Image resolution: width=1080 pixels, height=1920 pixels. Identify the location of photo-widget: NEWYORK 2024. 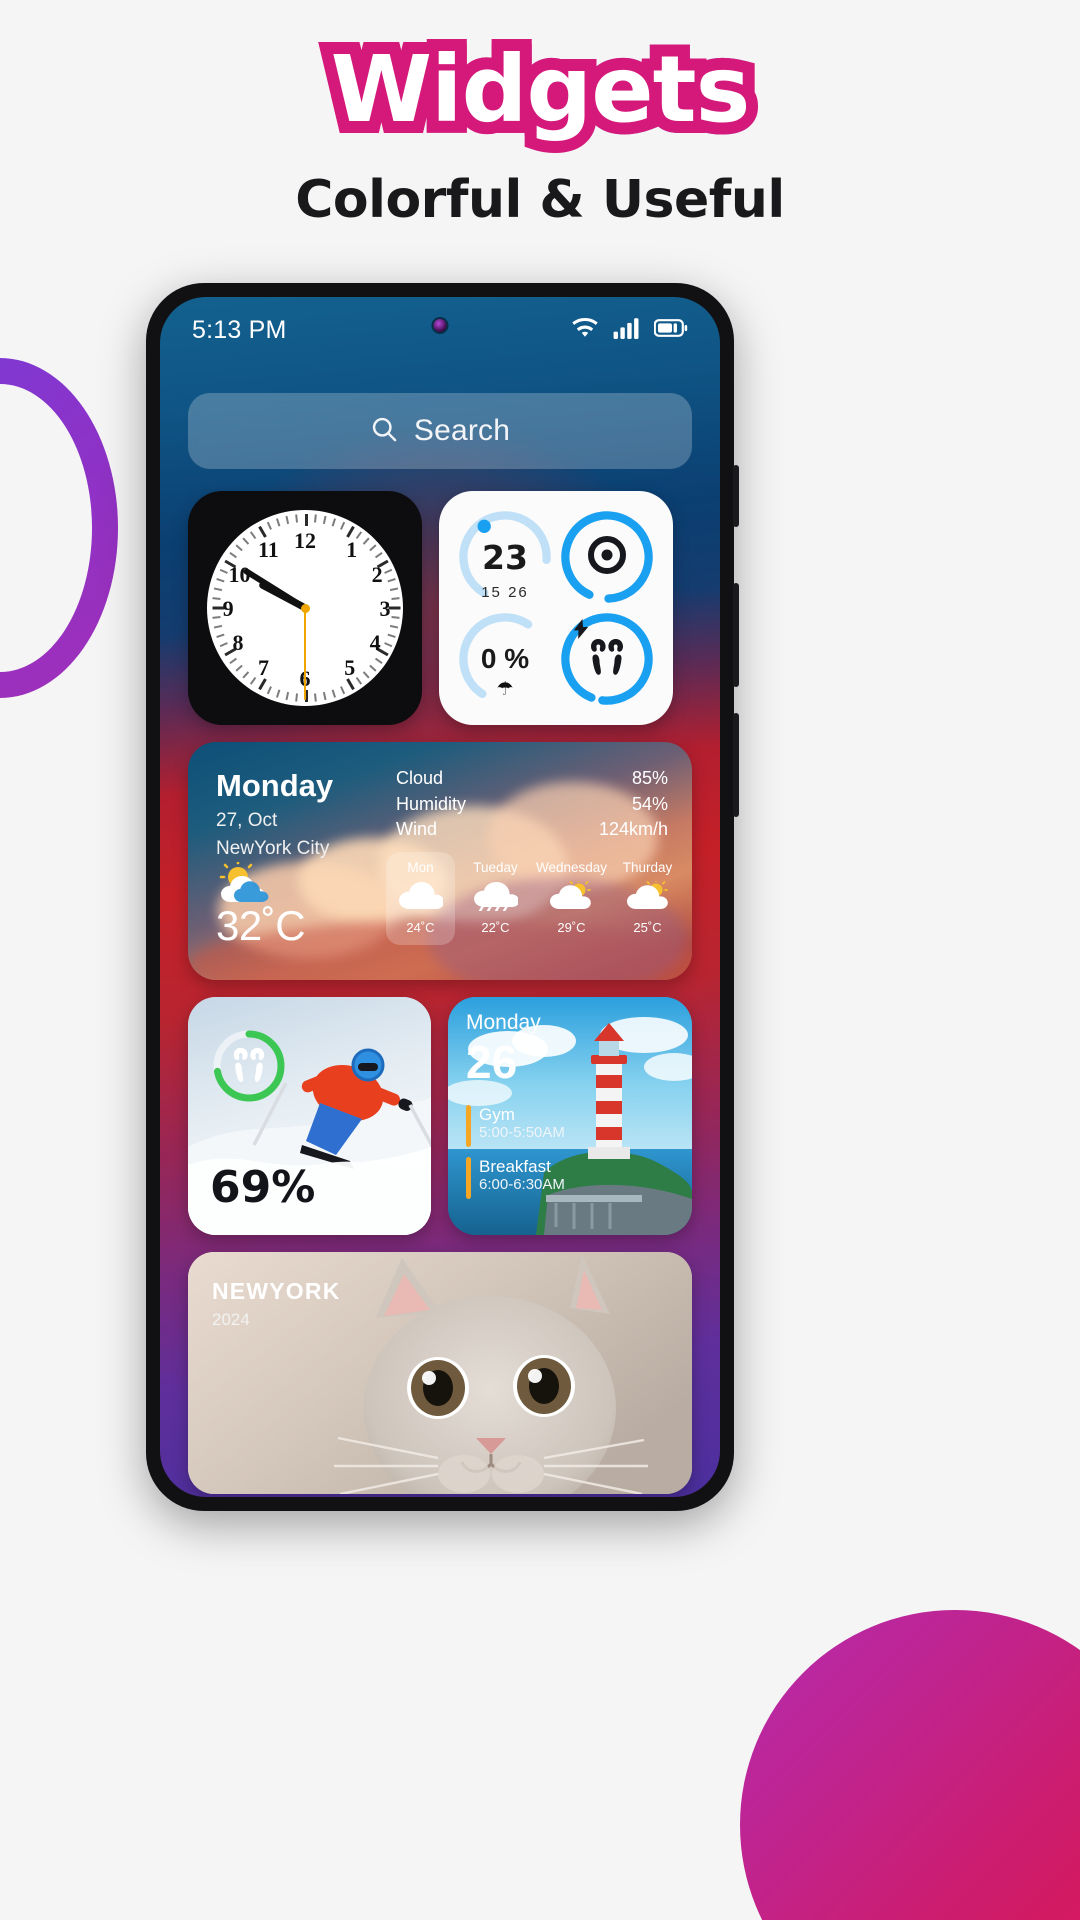
(440, 1373).